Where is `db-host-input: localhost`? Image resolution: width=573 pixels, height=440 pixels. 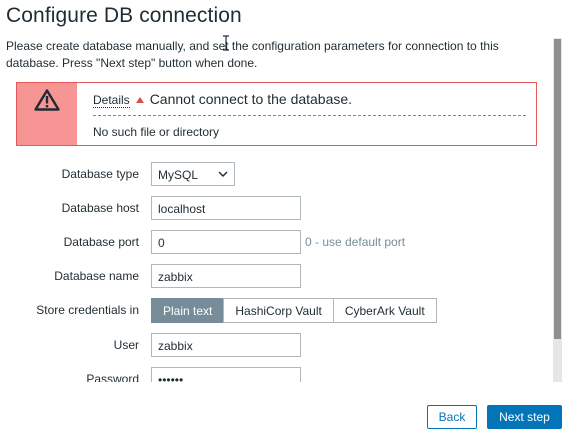
db-host-input: localhost is located at coordinates (226, 208).